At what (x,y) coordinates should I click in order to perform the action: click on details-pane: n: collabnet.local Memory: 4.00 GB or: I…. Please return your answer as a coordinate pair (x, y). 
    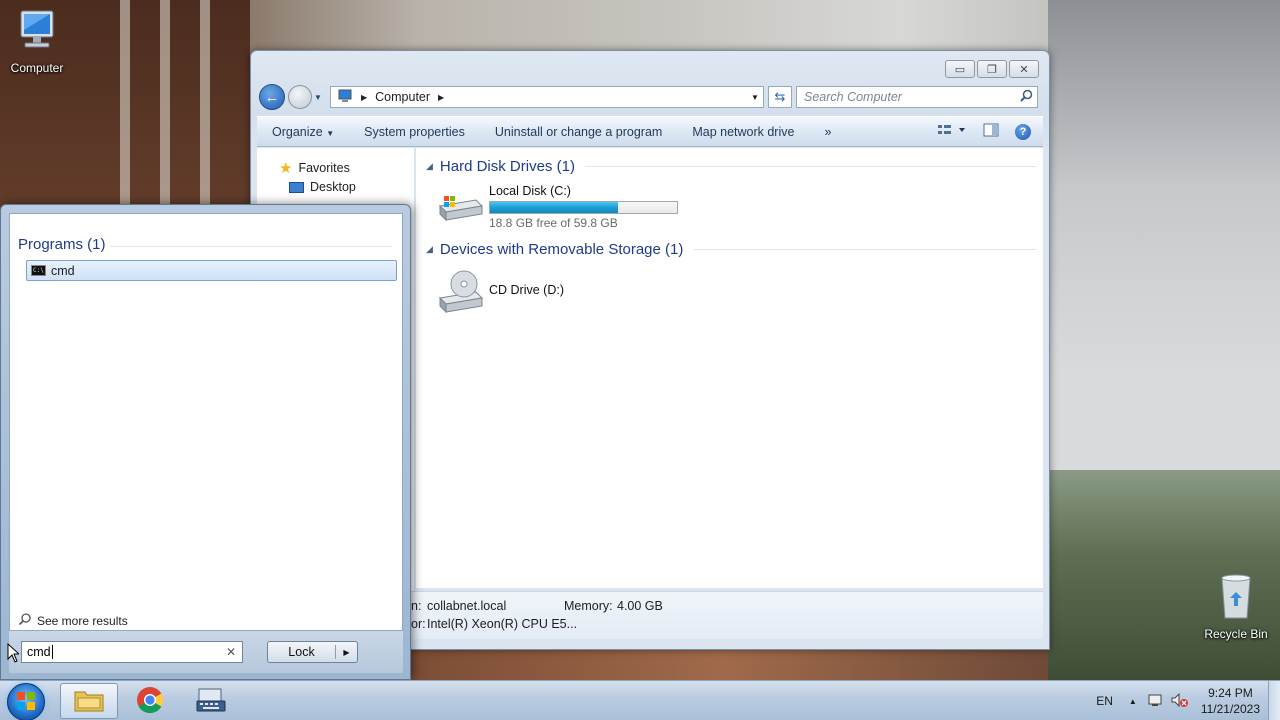
    Looking at the image, I should click on (727, 615).